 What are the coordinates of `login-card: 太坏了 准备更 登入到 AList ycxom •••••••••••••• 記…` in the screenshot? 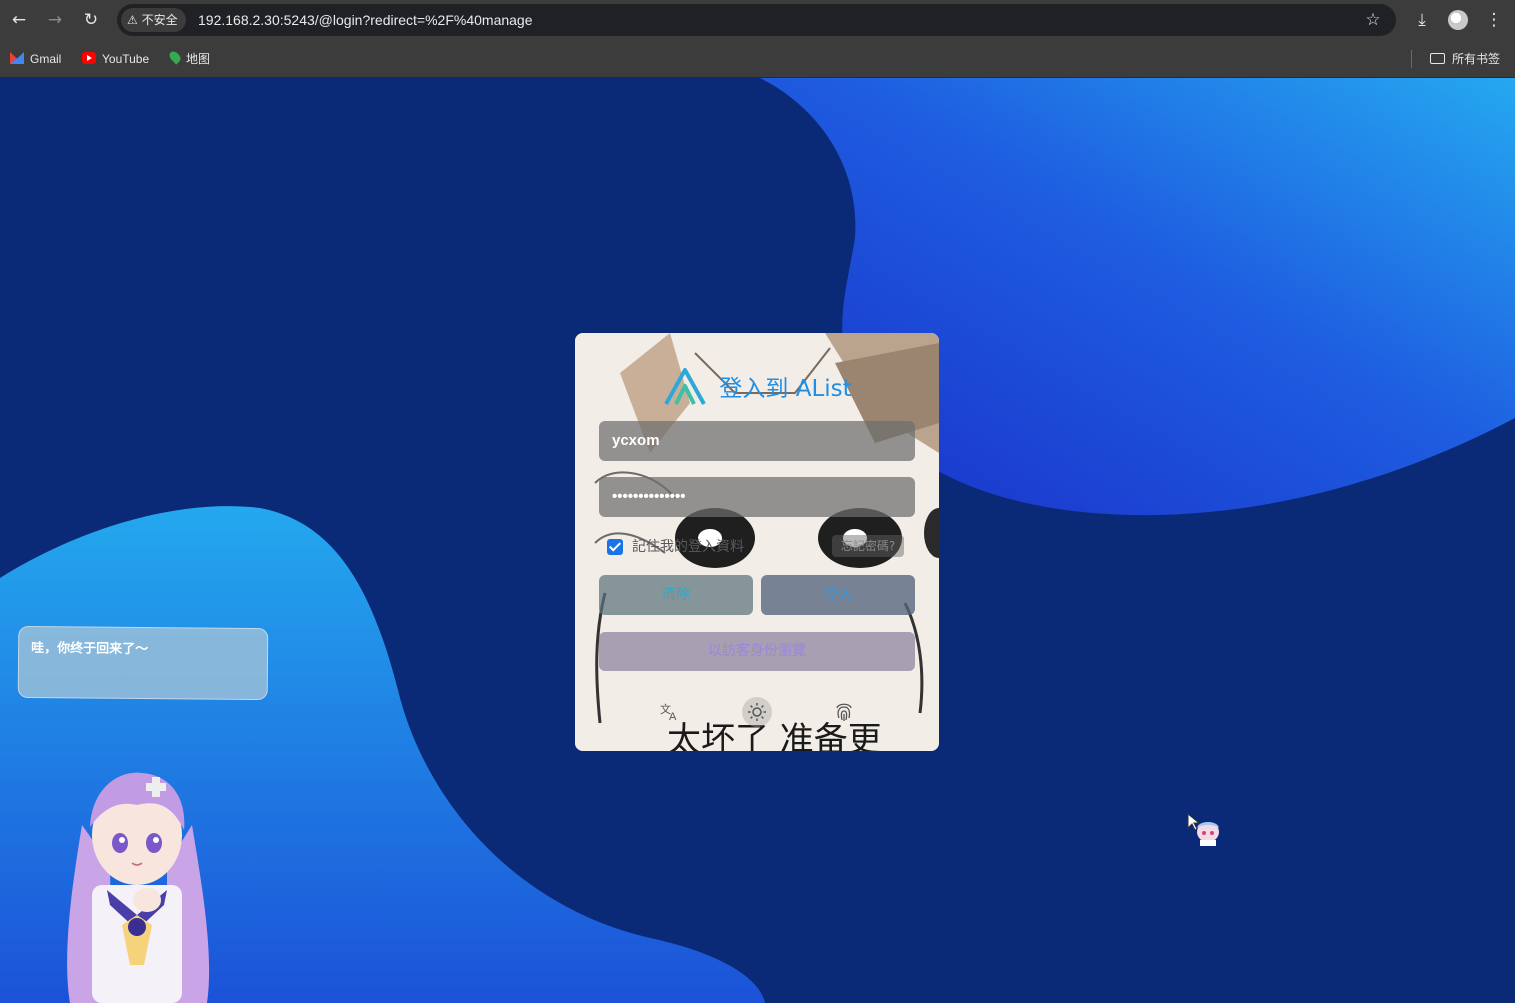 It's located at (757, 542).